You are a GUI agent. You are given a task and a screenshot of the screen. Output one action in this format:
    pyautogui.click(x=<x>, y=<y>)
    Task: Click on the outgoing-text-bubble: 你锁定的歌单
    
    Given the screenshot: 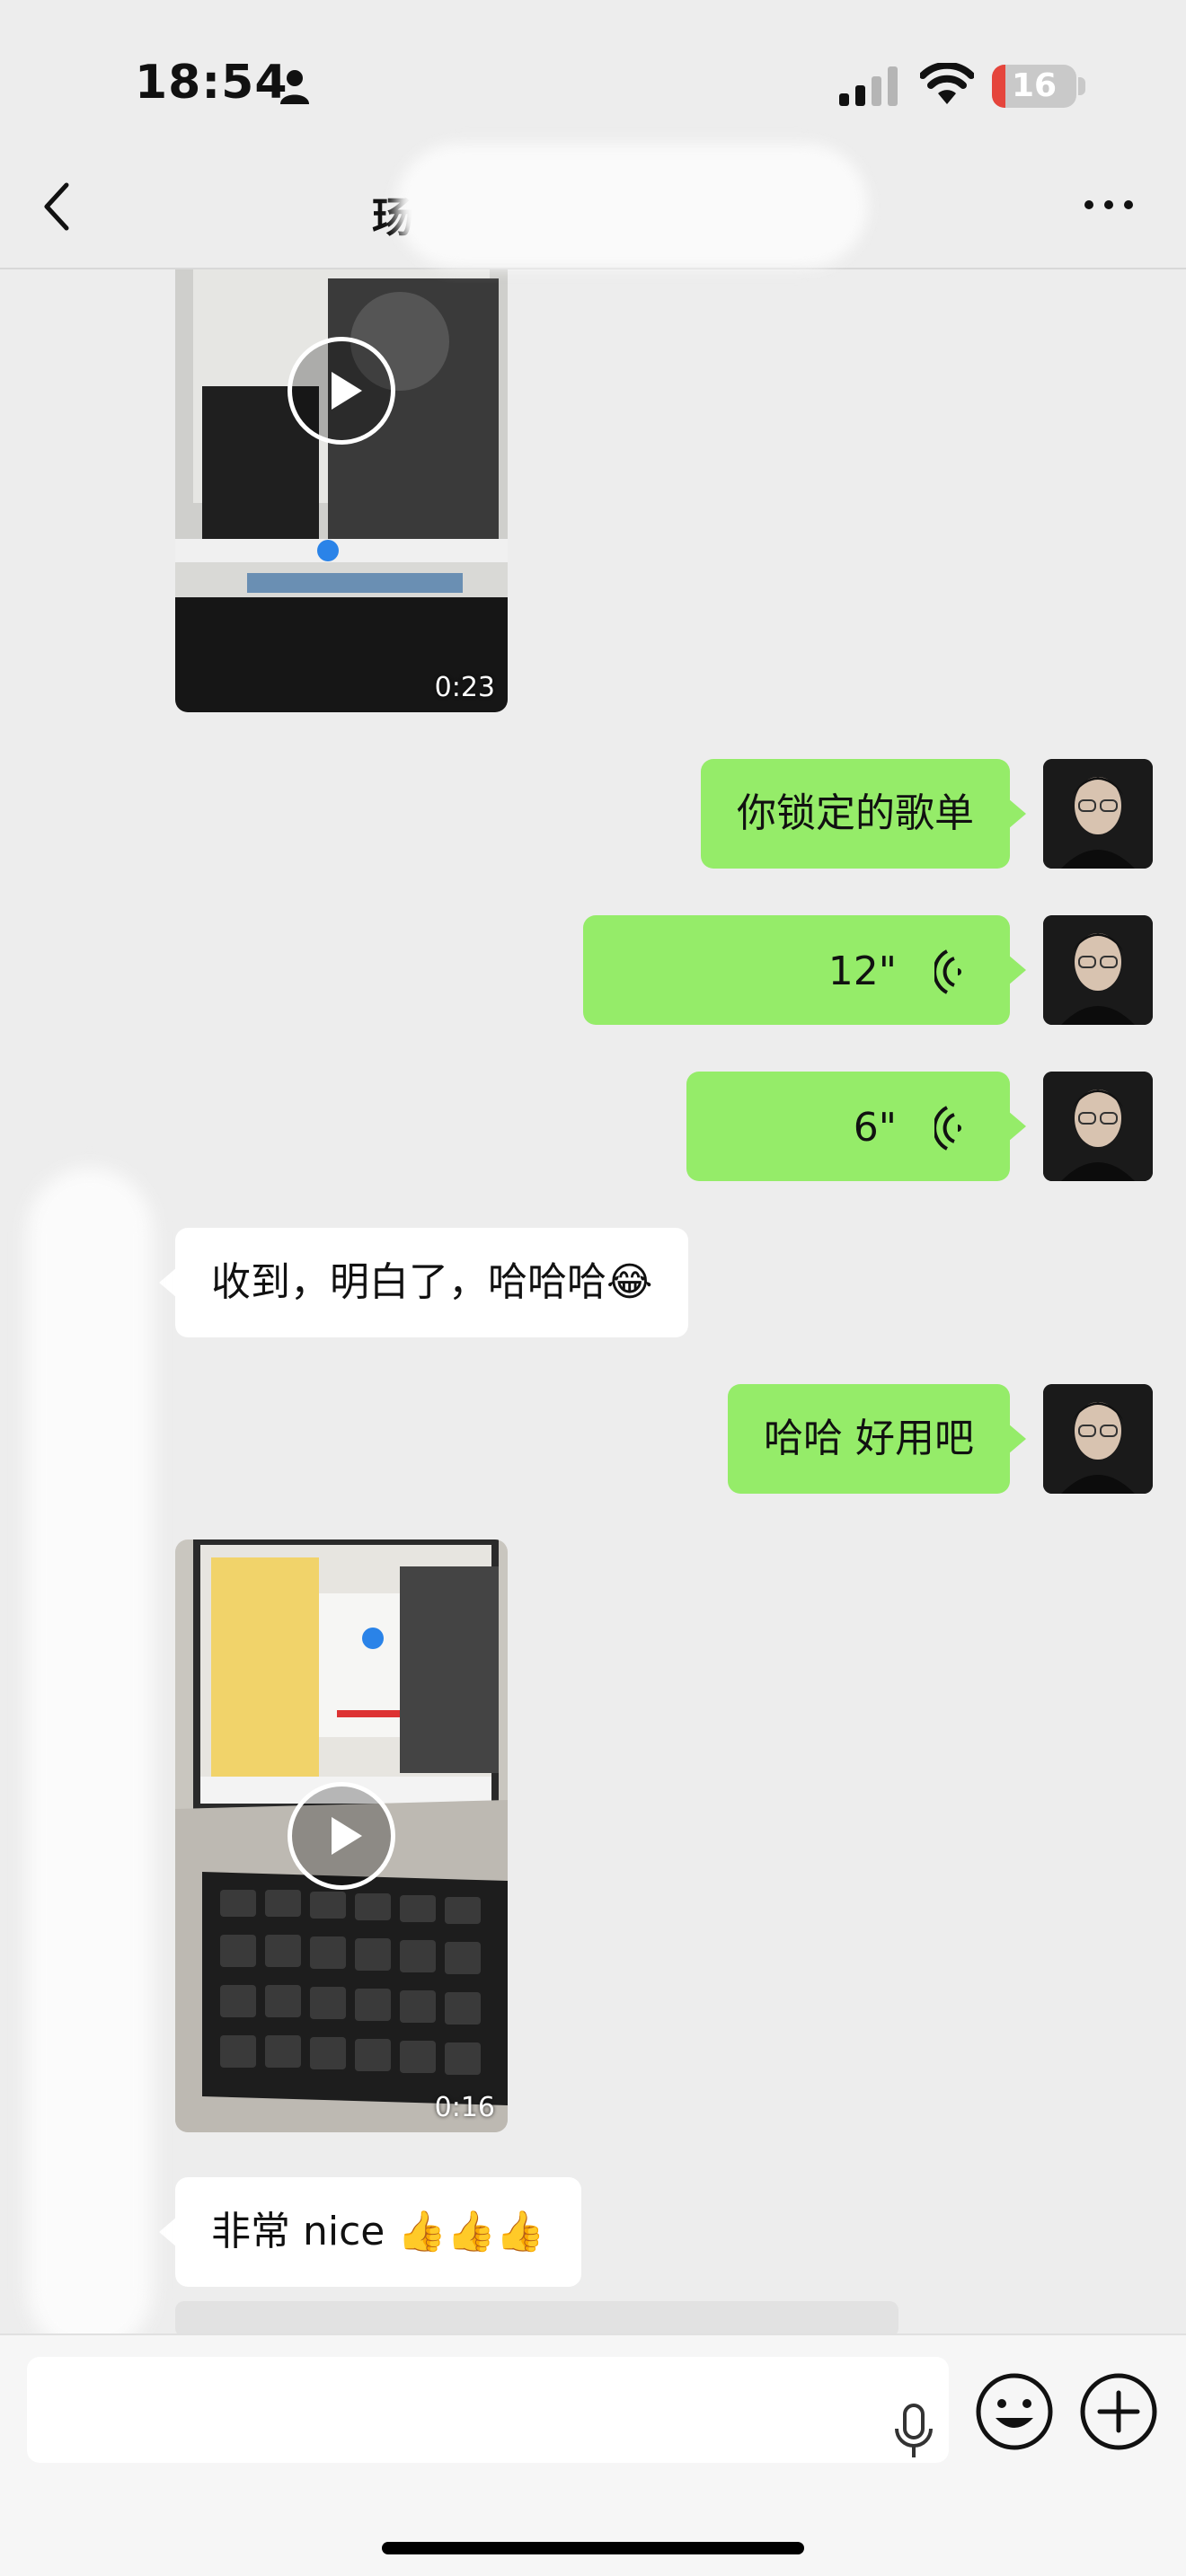 What is the action you would take?
    pyautogui.click(x=863, y=814)
    